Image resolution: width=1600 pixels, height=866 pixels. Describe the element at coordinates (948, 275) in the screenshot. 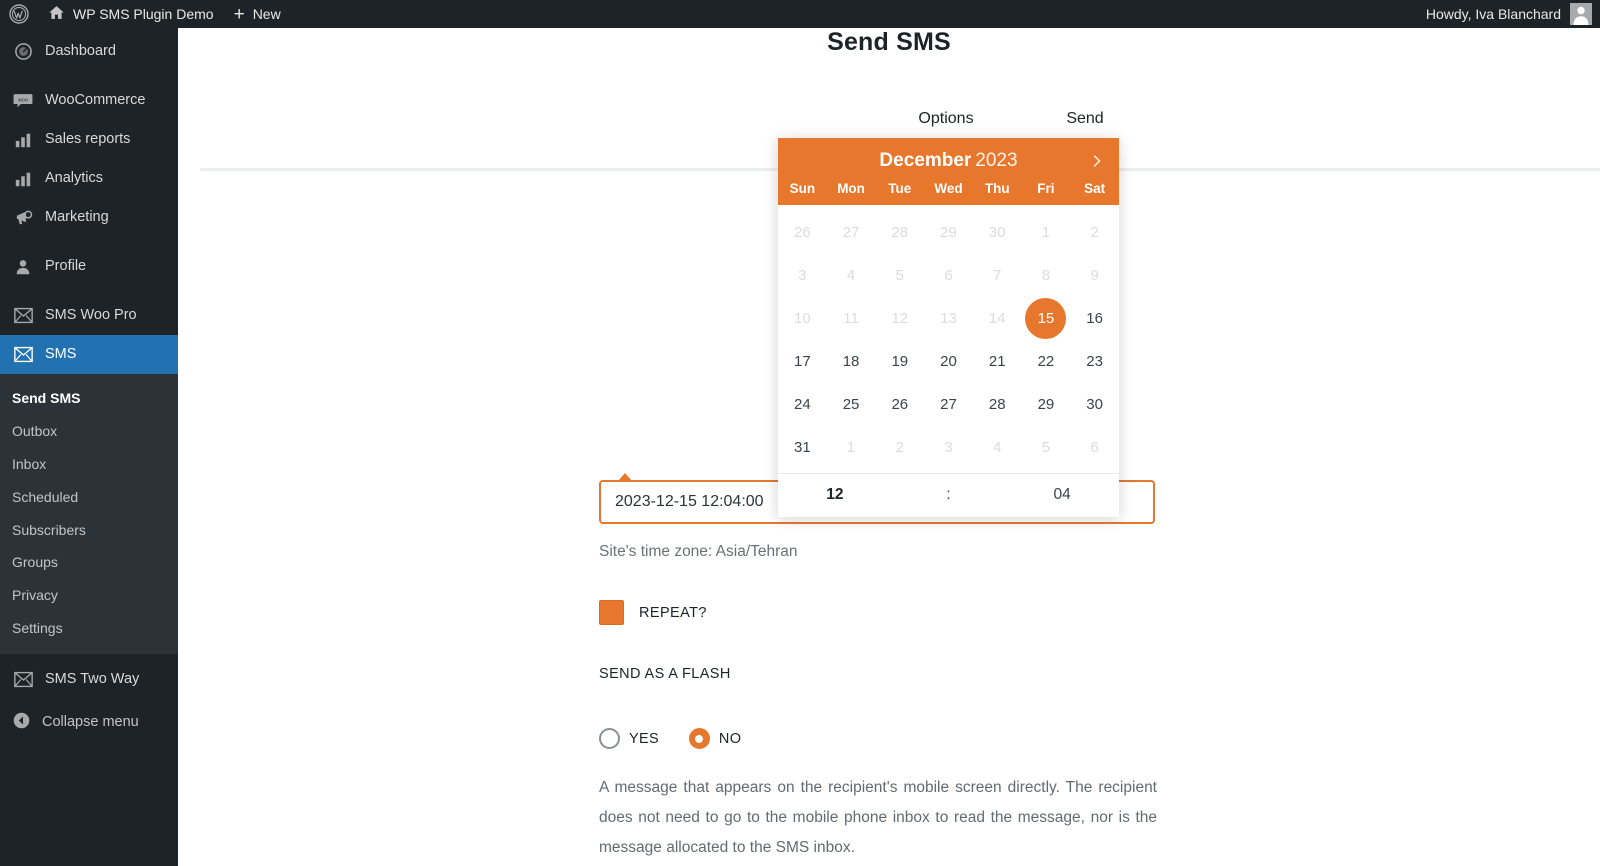

I see `datepicker-day: 6` at that location.